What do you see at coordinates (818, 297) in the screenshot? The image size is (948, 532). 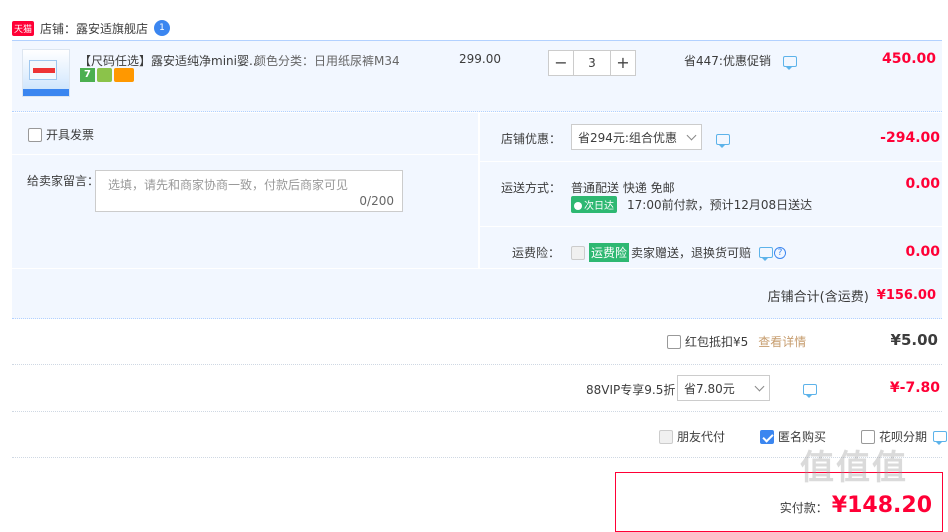 I see `shop-total-label: 店铺合计(含运费)` at bounding box center [818, 297].